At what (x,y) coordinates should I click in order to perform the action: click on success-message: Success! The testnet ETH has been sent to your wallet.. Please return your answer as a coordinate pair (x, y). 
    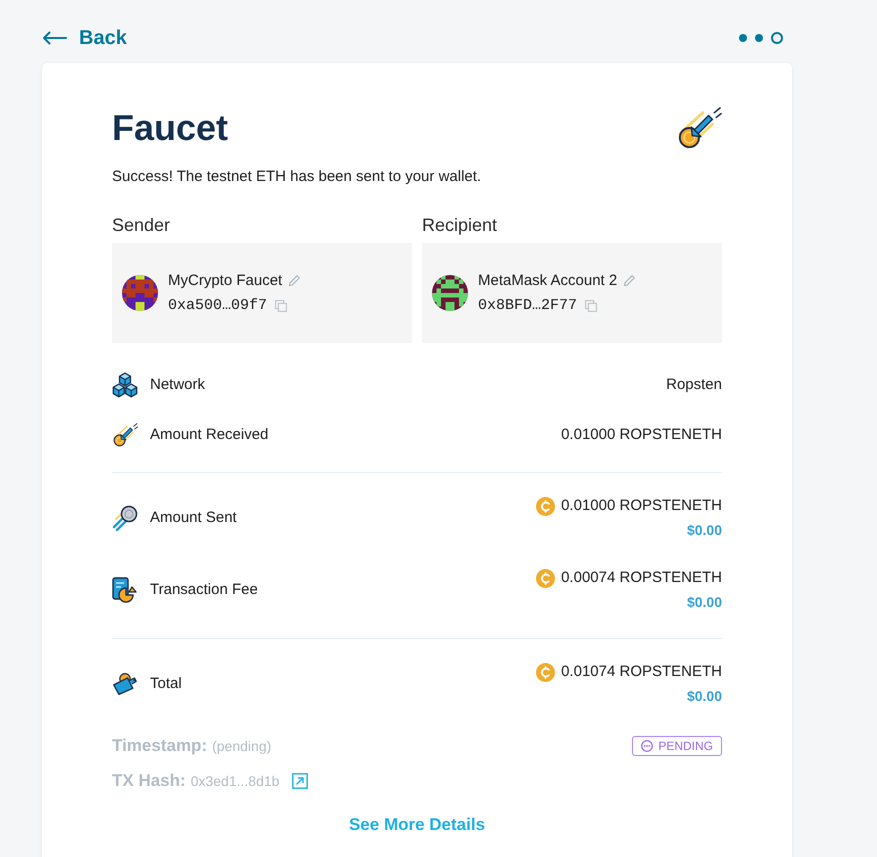
    Looking at the image, I should click on (297, 177).